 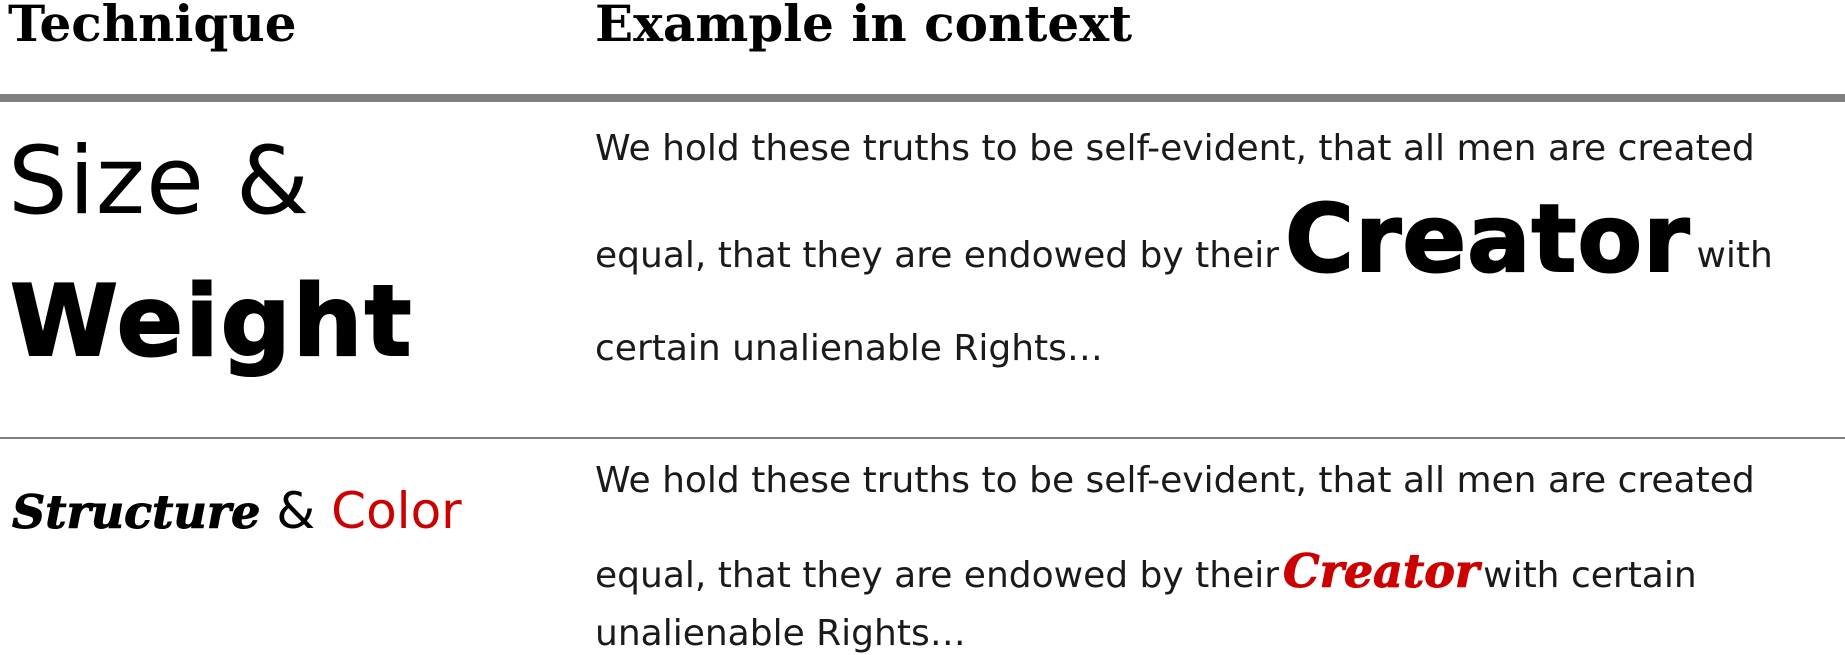 What do you see at coordinates (937, 255) in the screenshot?
I see `row1-example-text-before: equal, that they are endowed by their` at bounding box center [937, 255].